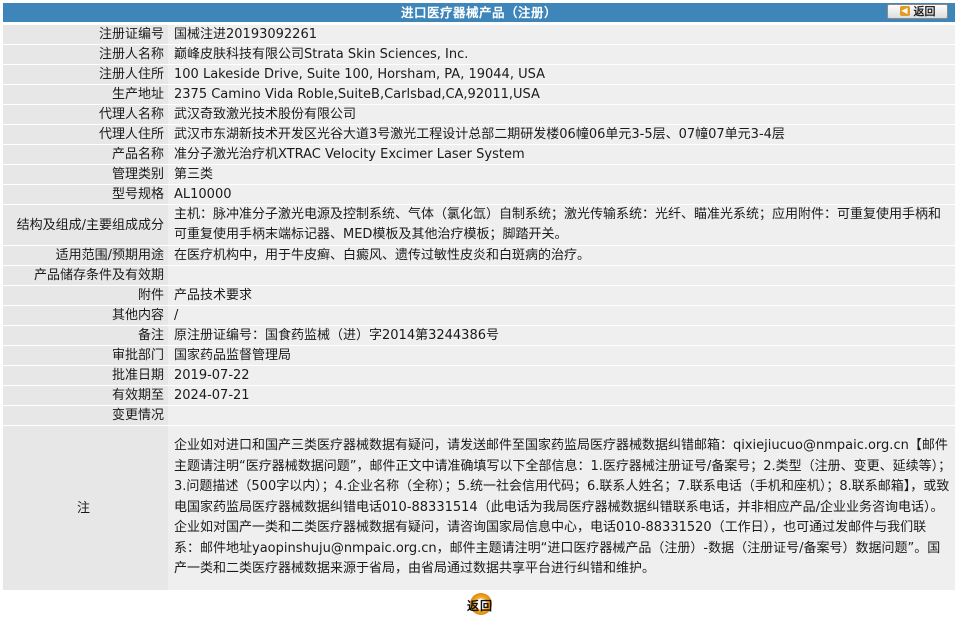 This screenshot has height=624, width=959. What do you see at coordinates (85, 295) in the screenshot?
I see `field-label: 附件` at bounding box center [85, 295].